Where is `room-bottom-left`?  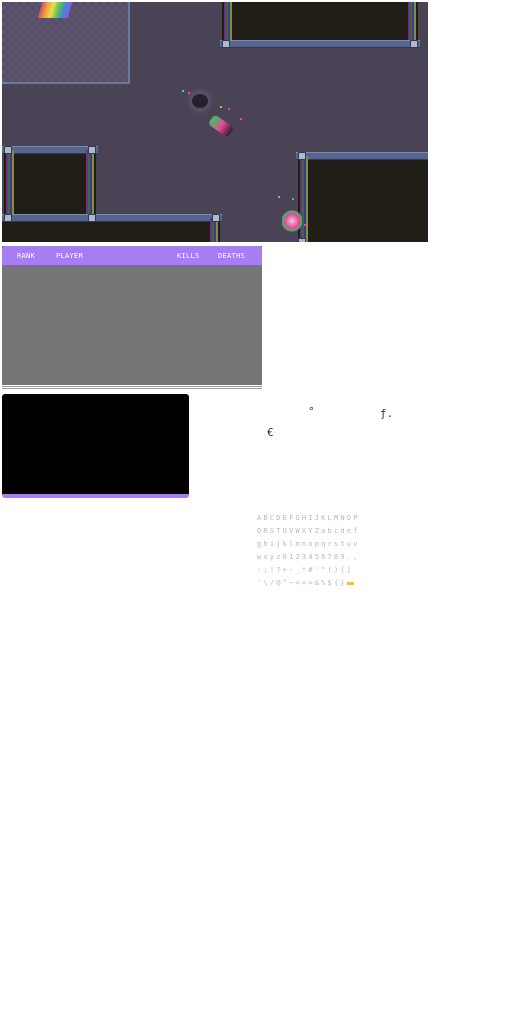
room-bottom-left is located at coordinates (112, 228).